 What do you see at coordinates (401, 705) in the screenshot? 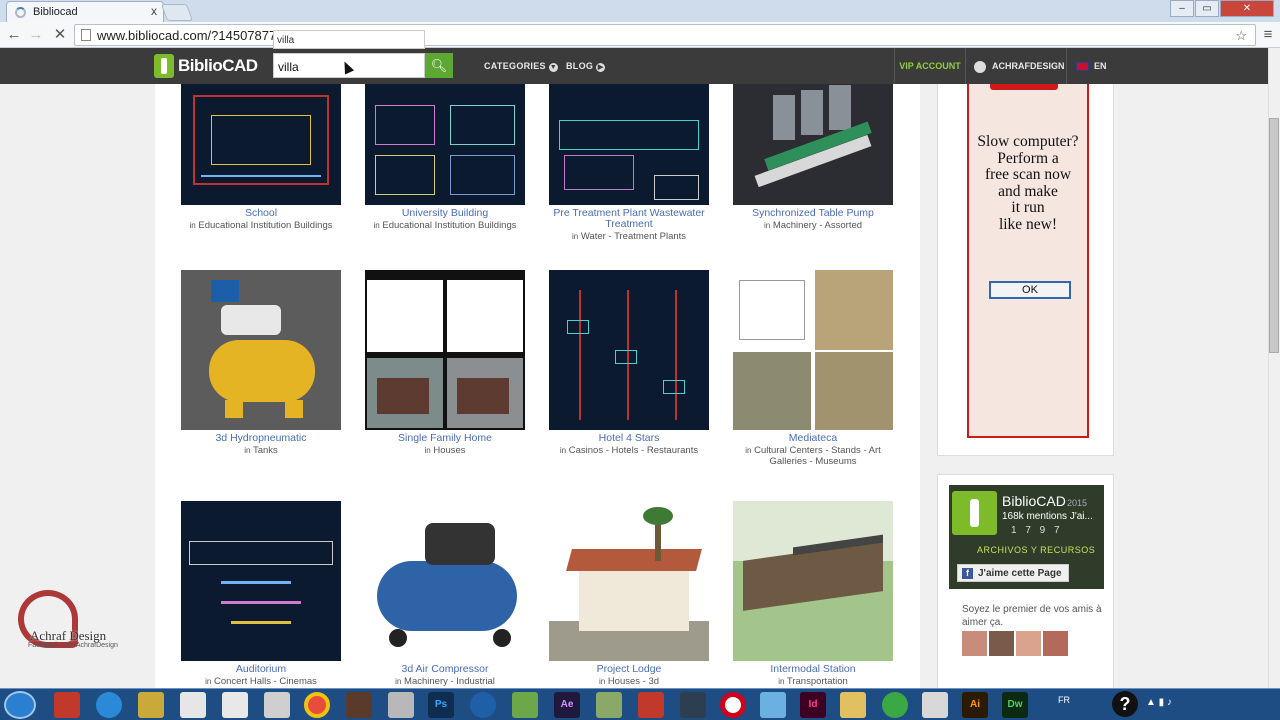
I see `ultraviewer-icon` at bounding box center [401, 705].